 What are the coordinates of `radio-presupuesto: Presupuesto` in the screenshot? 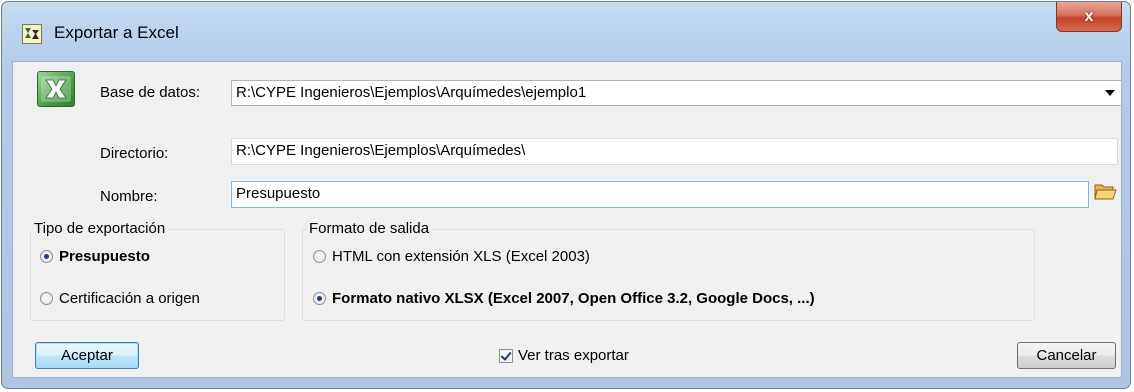 It's located at (95, 256).